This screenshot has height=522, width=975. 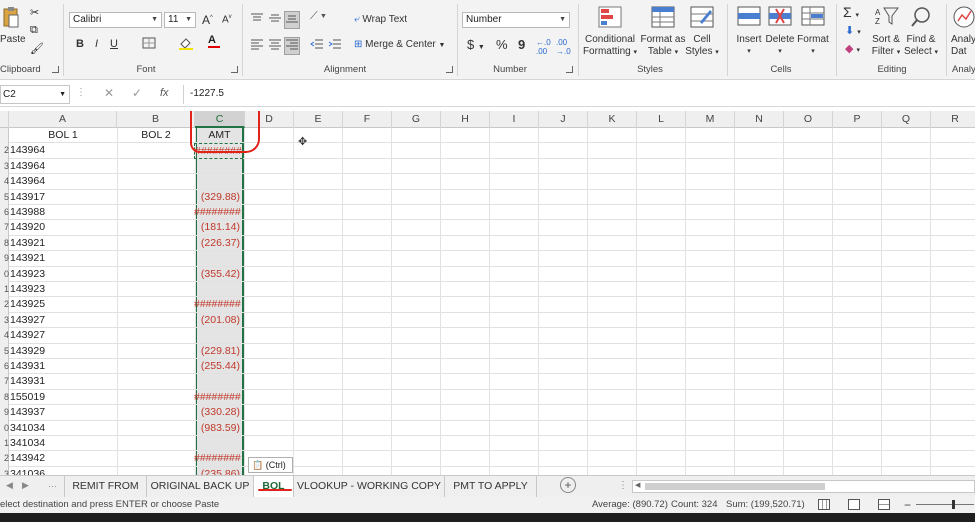 What do you see at coordinates (610, 46) in the screenshot?
I see `conditional-formatting-button: Conditional Formatting ▾` at bounding box center [610, 46].